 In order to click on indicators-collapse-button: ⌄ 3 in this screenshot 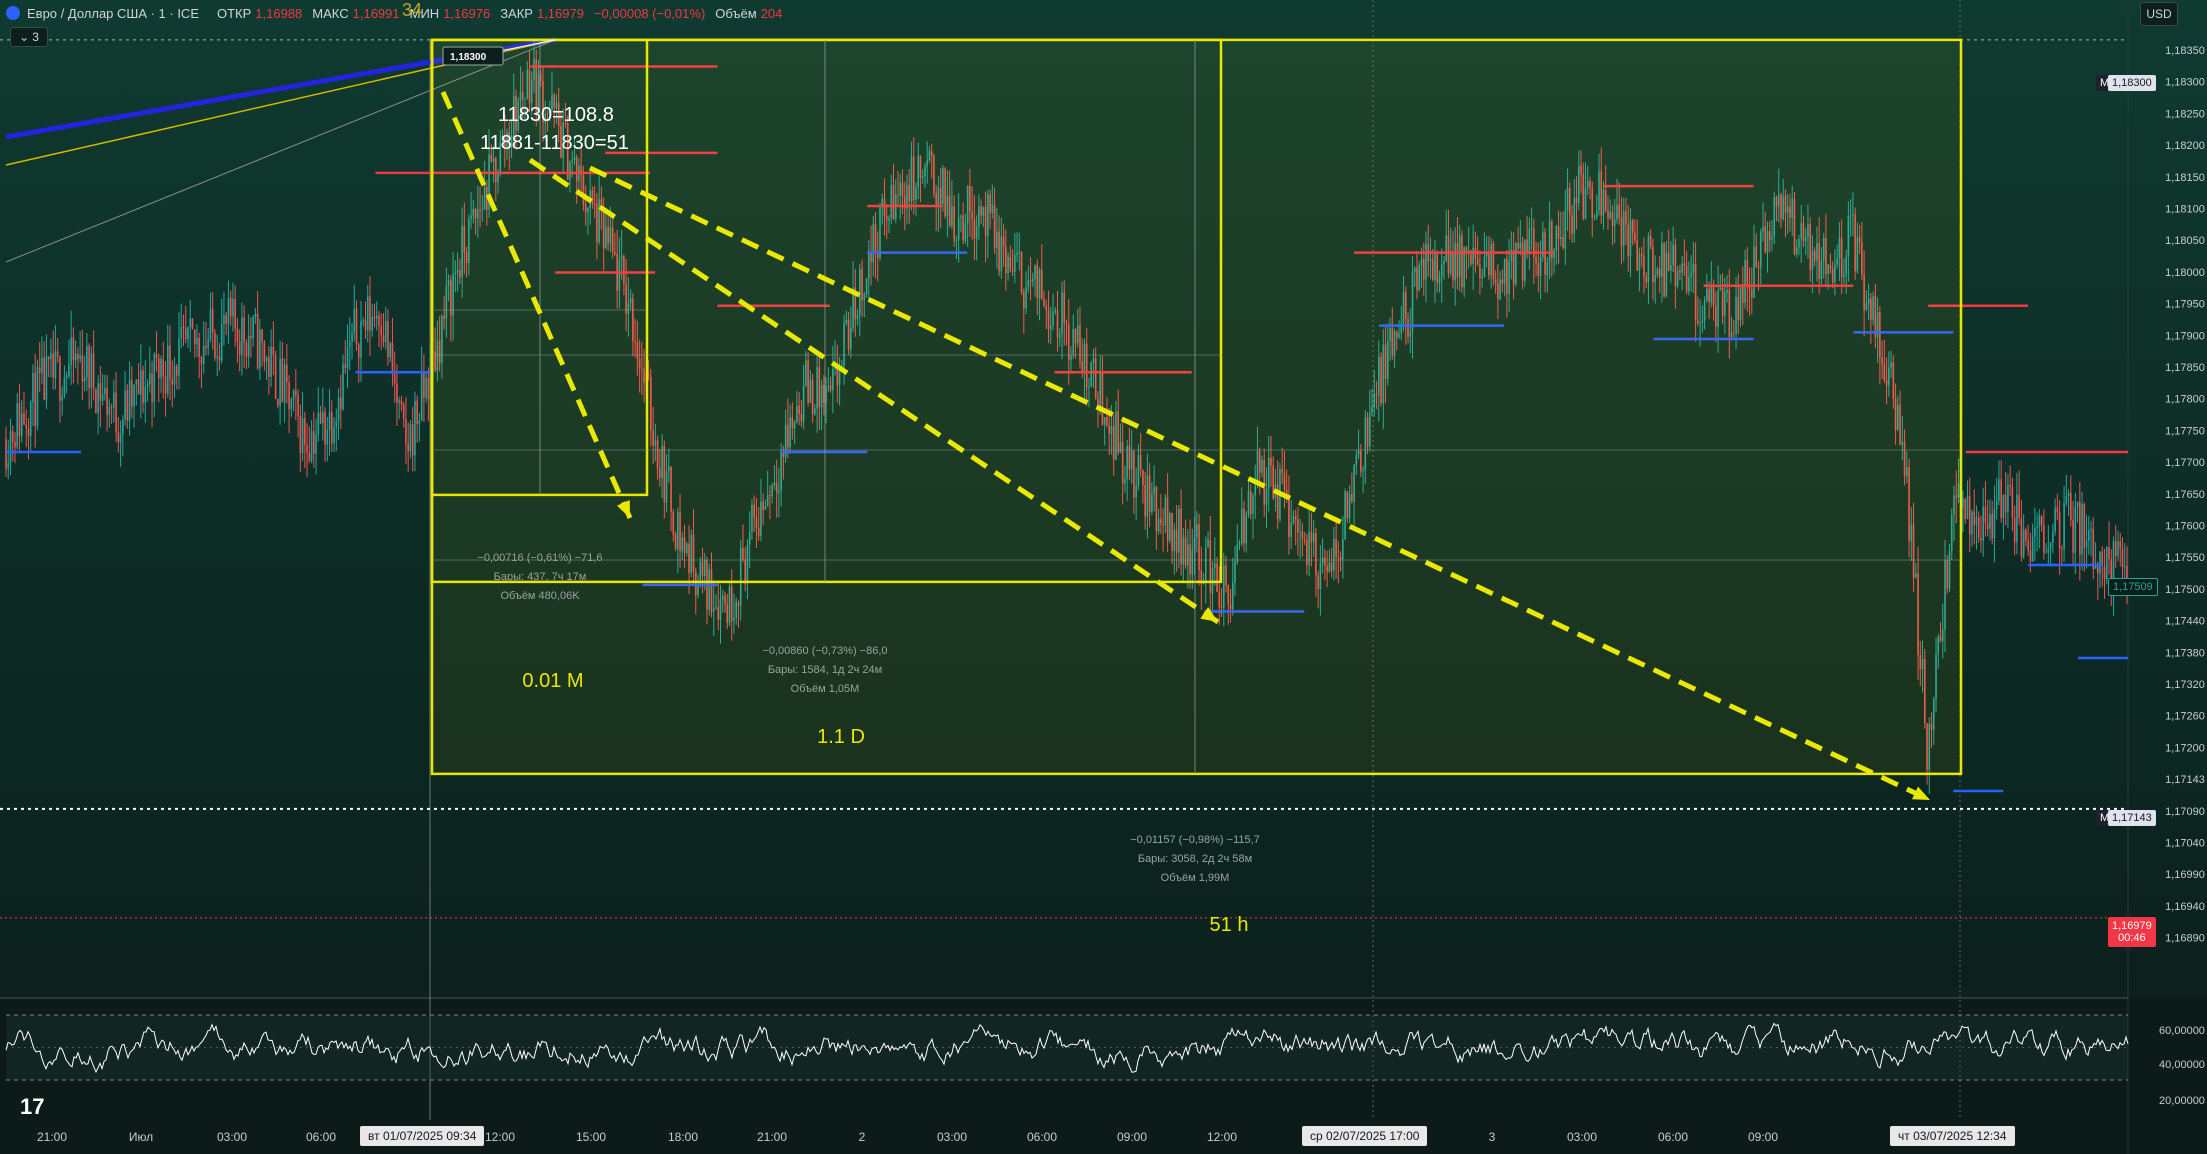, I will do `click(29, 37)`.